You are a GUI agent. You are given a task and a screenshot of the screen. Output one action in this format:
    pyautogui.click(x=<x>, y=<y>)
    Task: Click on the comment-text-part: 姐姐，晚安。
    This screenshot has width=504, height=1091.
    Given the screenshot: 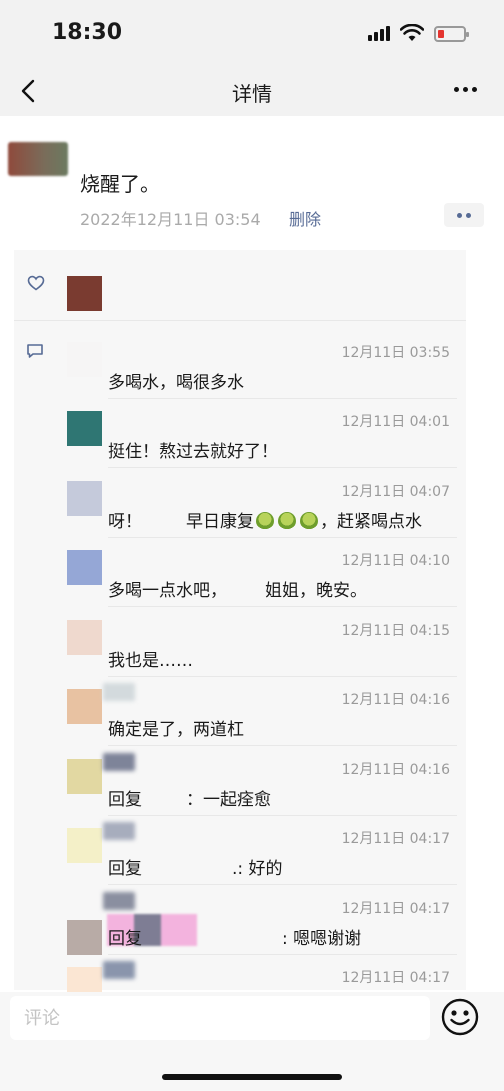 What is the action you would take?
    pyautogui.click(x=316, y=591)
    